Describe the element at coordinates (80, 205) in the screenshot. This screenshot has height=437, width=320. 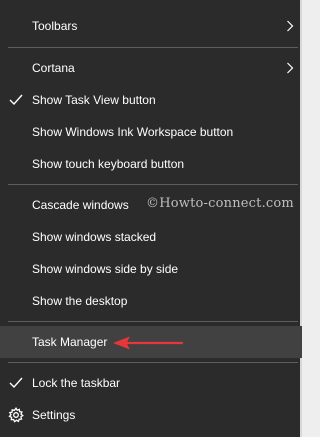
I see `menu-item-label: Cascade windows` at that location.